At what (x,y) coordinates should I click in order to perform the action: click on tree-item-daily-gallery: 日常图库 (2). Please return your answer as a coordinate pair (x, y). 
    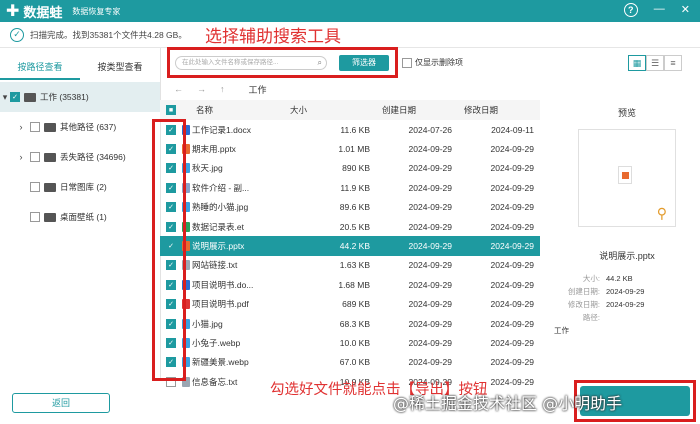
    Looking at the image, I should click on (80, 187).